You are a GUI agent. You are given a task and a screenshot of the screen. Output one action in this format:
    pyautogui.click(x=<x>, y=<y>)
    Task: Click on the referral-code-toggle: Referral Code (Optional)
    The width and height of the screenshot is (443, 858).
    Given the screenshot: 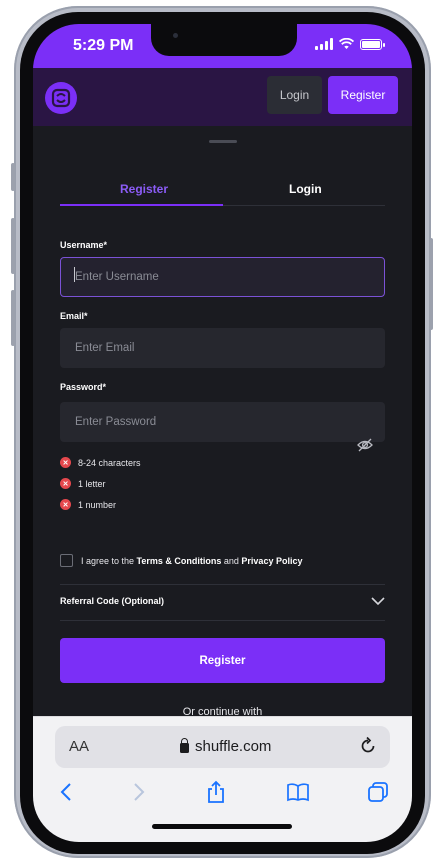 What is the action you would take?
    pyautogui.click(x=222, y=606)
    